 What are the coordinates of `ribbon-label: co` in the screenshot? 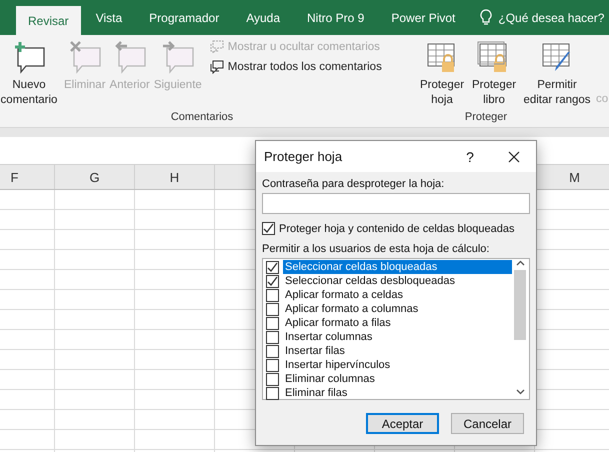 It's located at (602, 99).